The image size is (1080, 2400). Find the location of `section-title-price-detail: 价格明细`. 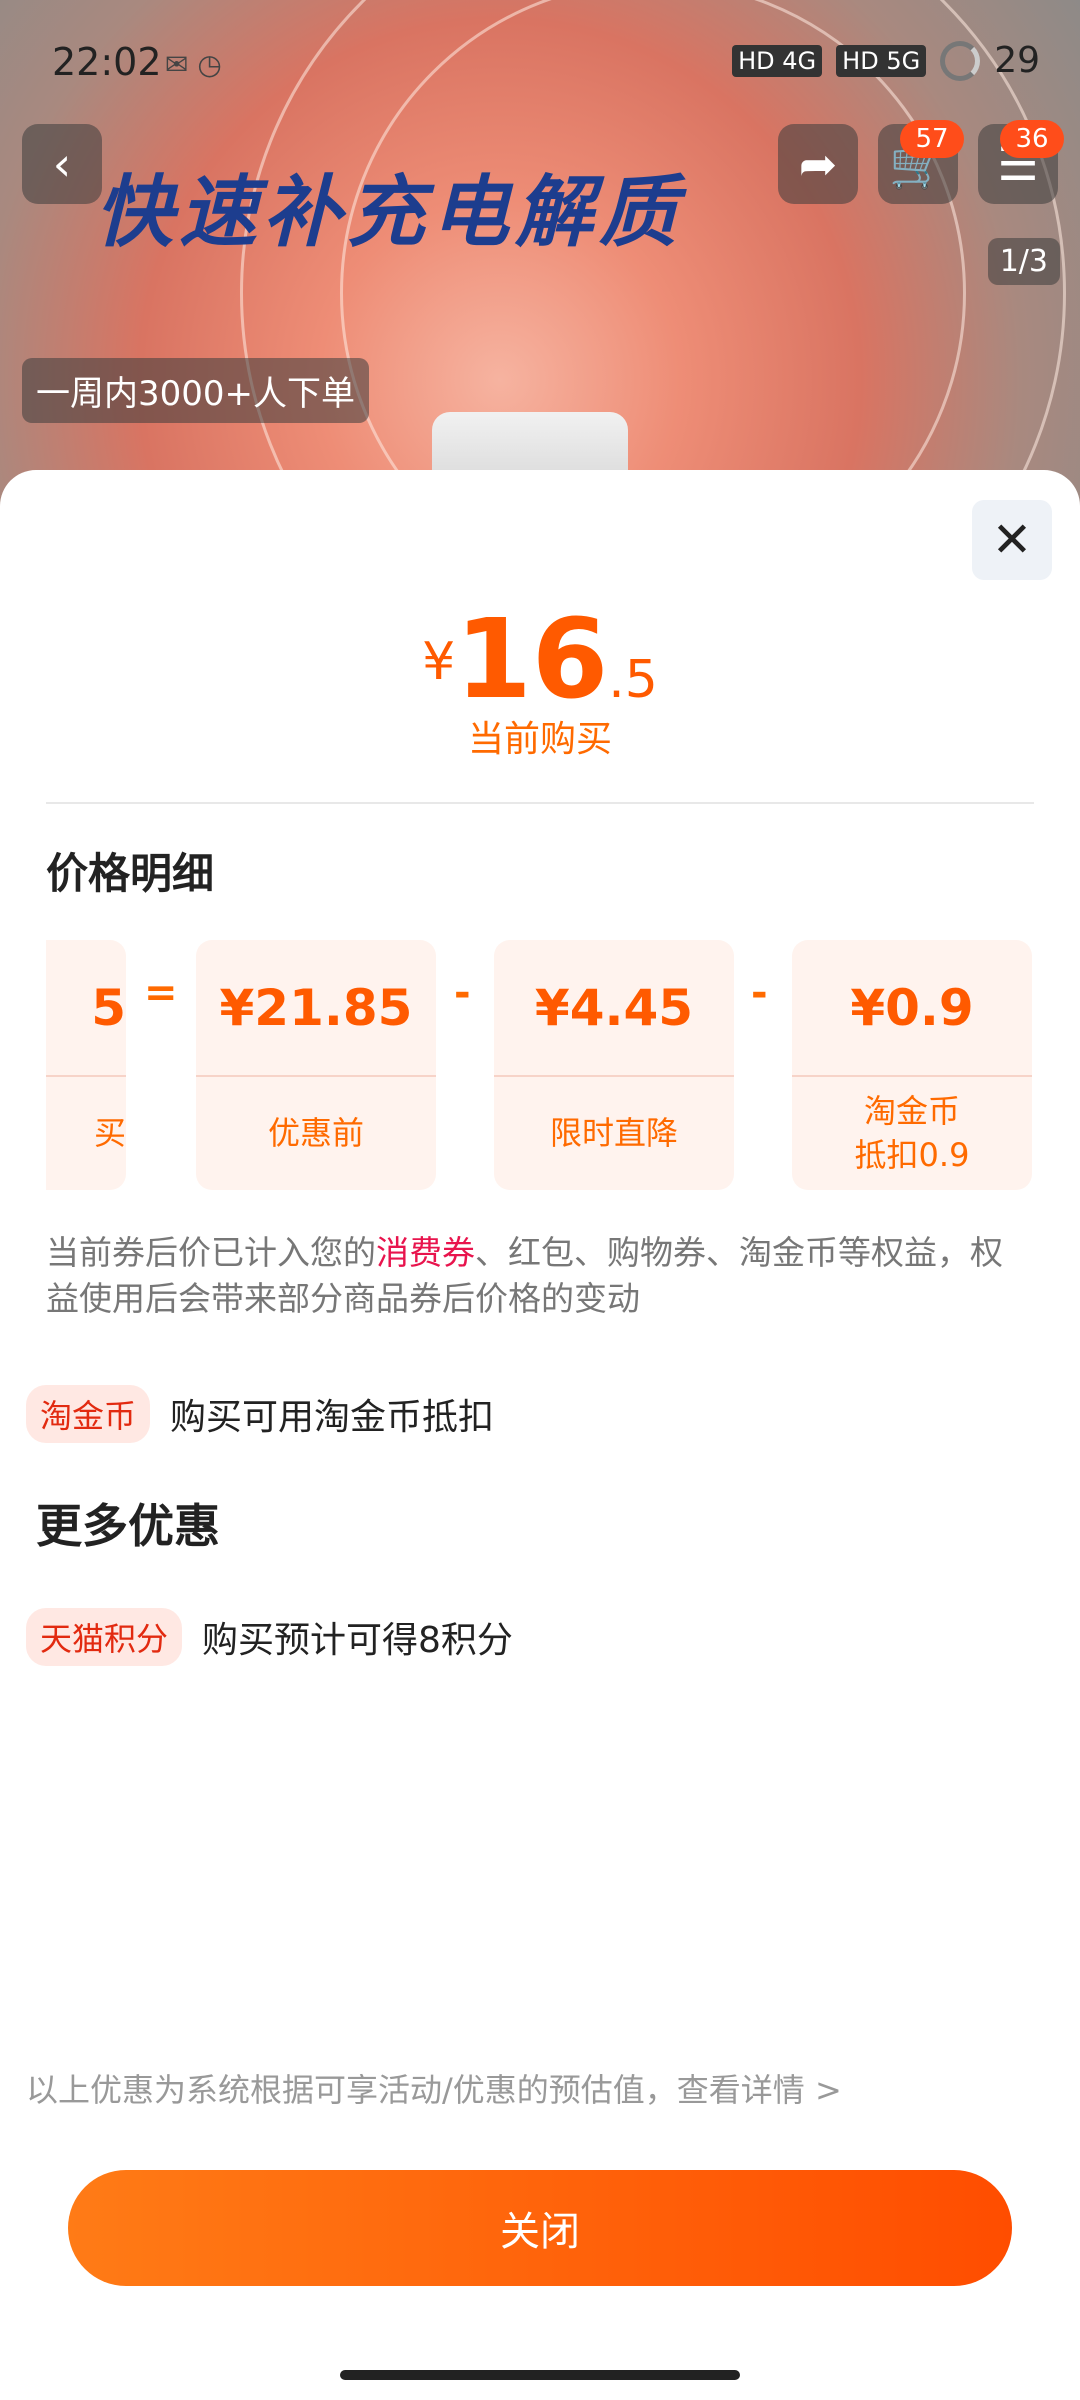

section-title-price-detail: 价格明细 is located at coordinates (130, 873).